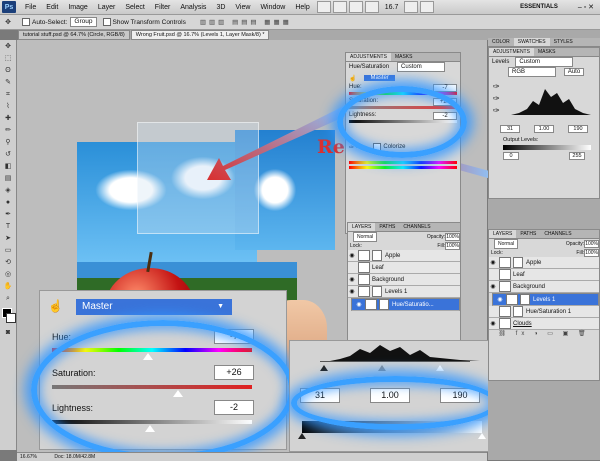  Describe the element at coordinates (8, 299) in the screenshot. I see `zoom-tool-icon: ⌕` at that location.